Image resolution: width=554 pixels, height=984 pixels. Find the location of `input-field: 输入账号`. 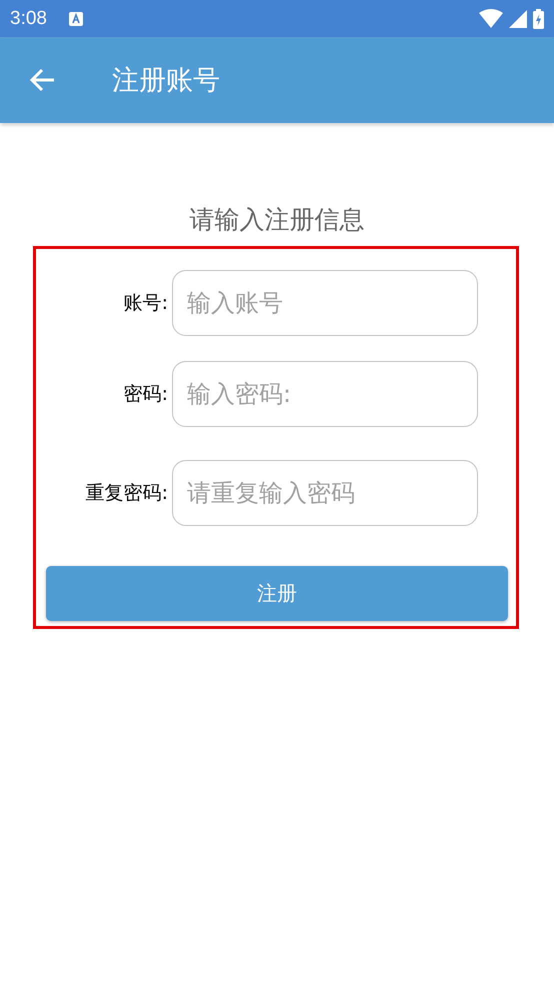

input-field: 输入账号 is located at coordinates (325, 303).